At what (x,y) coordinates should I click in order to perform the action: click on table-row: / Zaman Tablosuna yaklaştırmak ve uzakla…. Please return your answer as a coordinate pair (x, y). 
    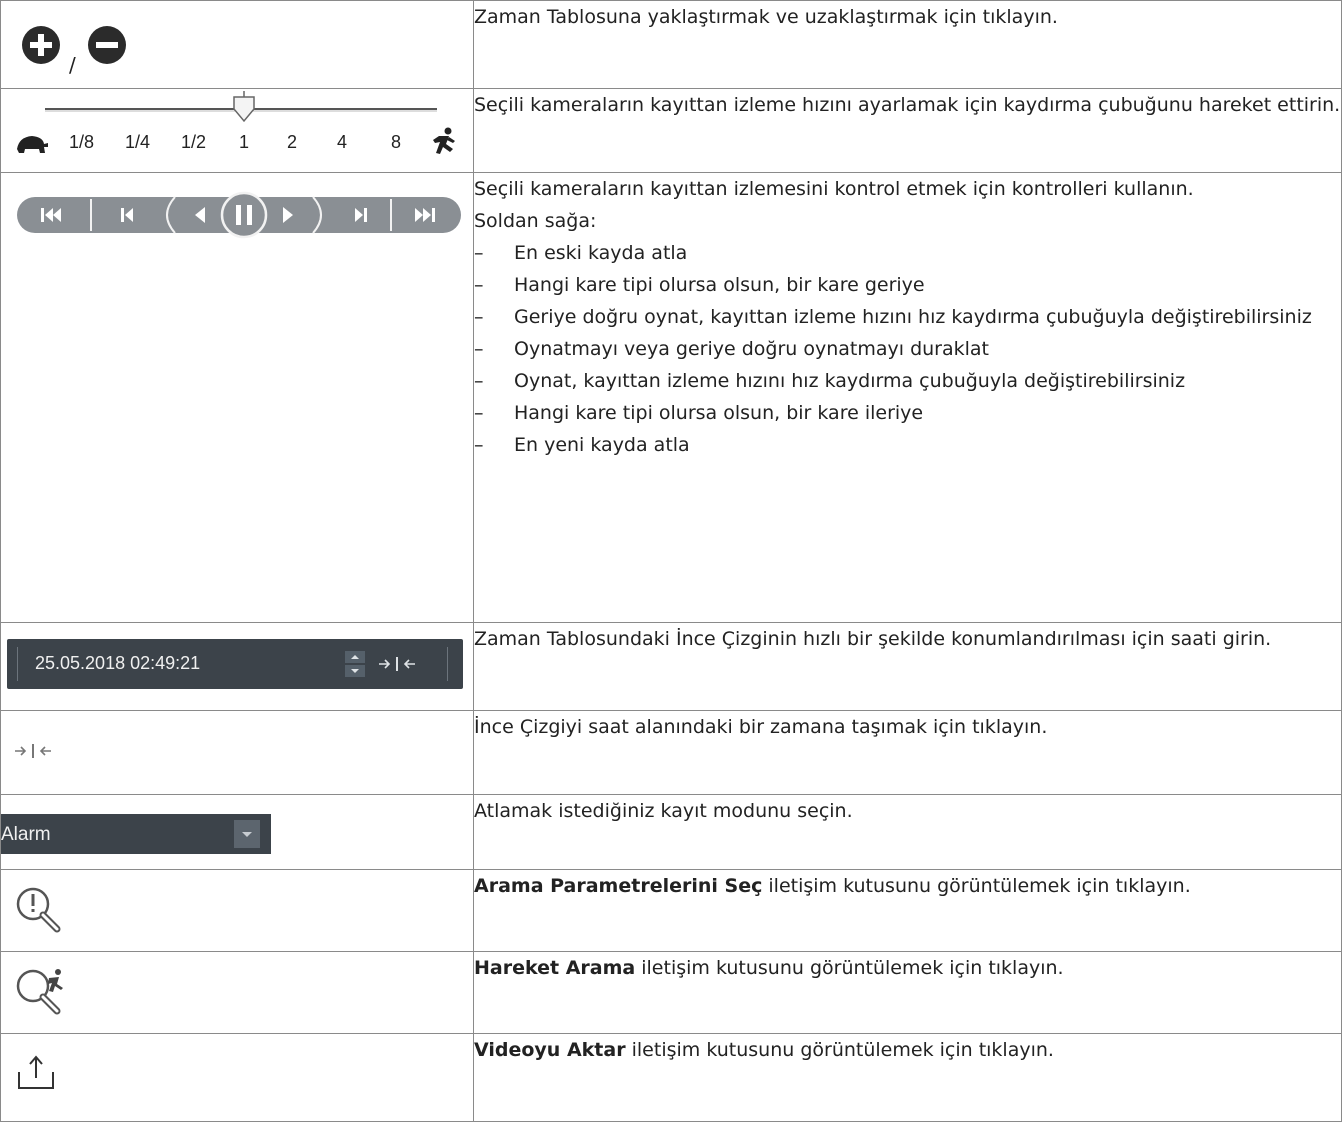
    Looking at the image, I should click on (671, 44).